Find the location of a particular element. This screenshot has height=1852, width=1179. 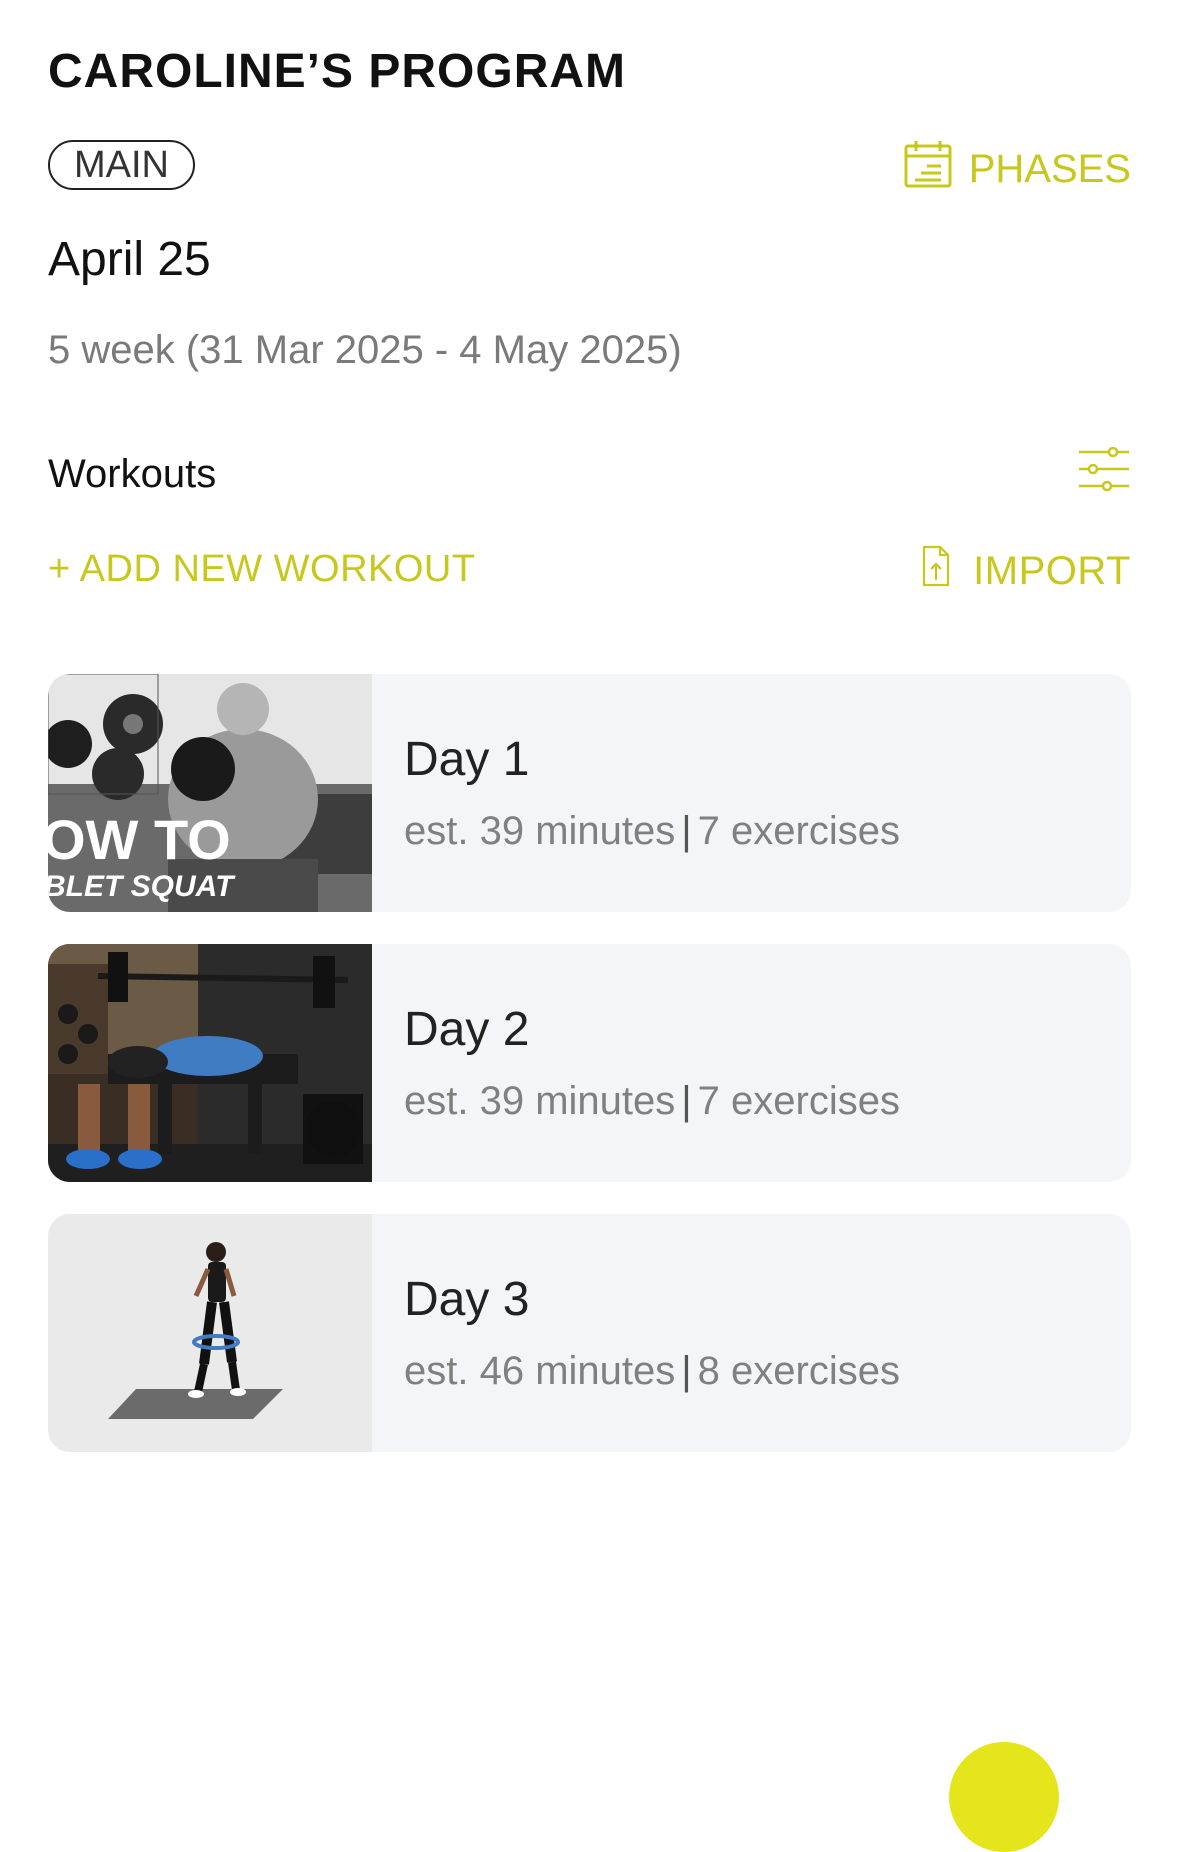

import-label: IMPORT is located at coordinates (1052, 570).